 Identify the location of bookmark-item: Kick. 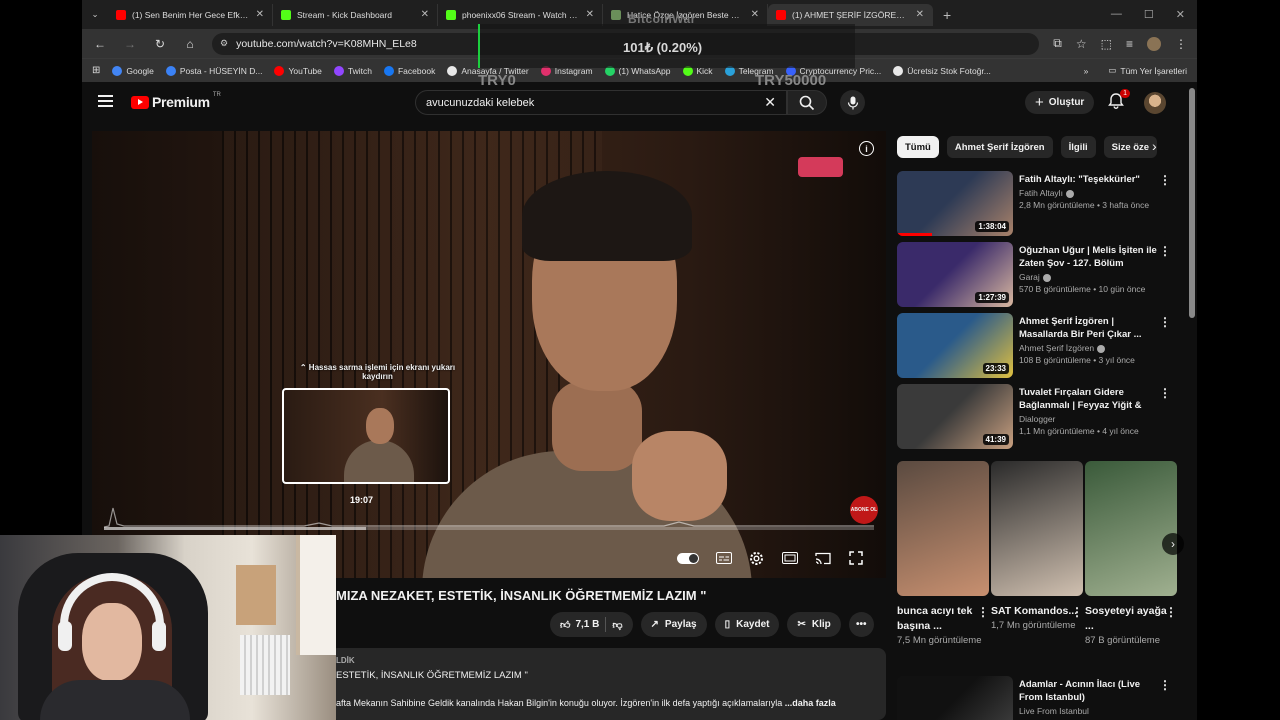
(697, 70).